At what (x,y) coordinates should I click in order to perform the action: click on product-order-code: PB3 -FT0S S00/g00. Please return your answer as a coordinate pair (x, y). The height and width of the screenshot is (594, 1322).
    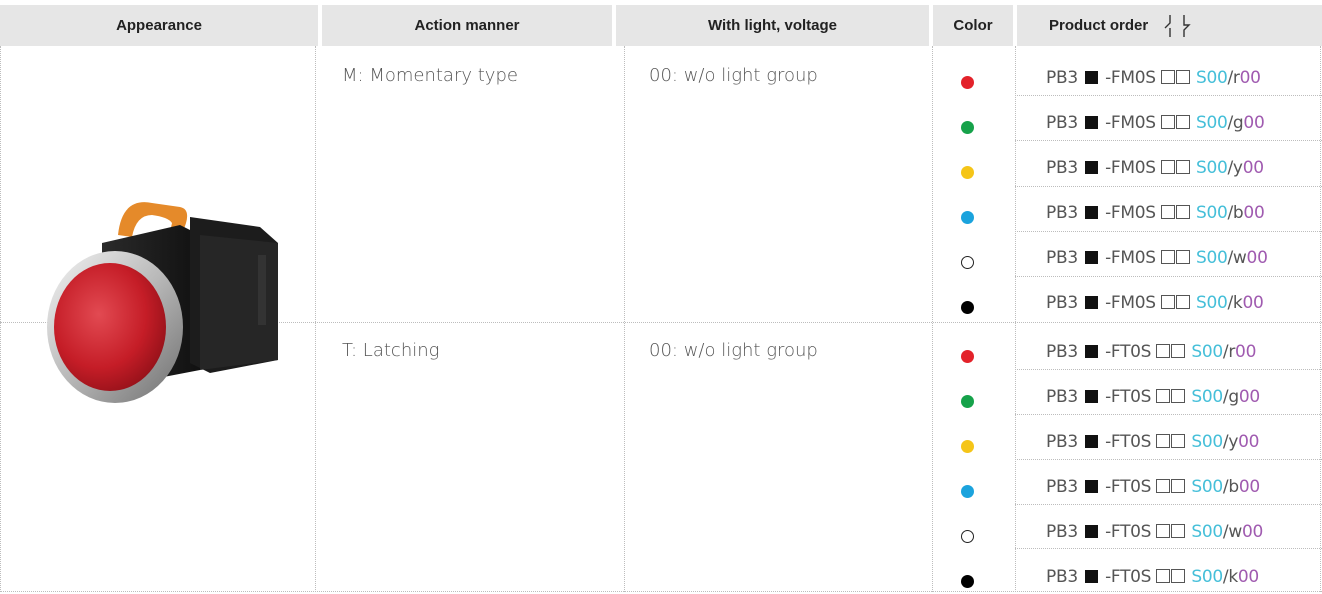
    Looking at the image, I should click on (1153, 397).